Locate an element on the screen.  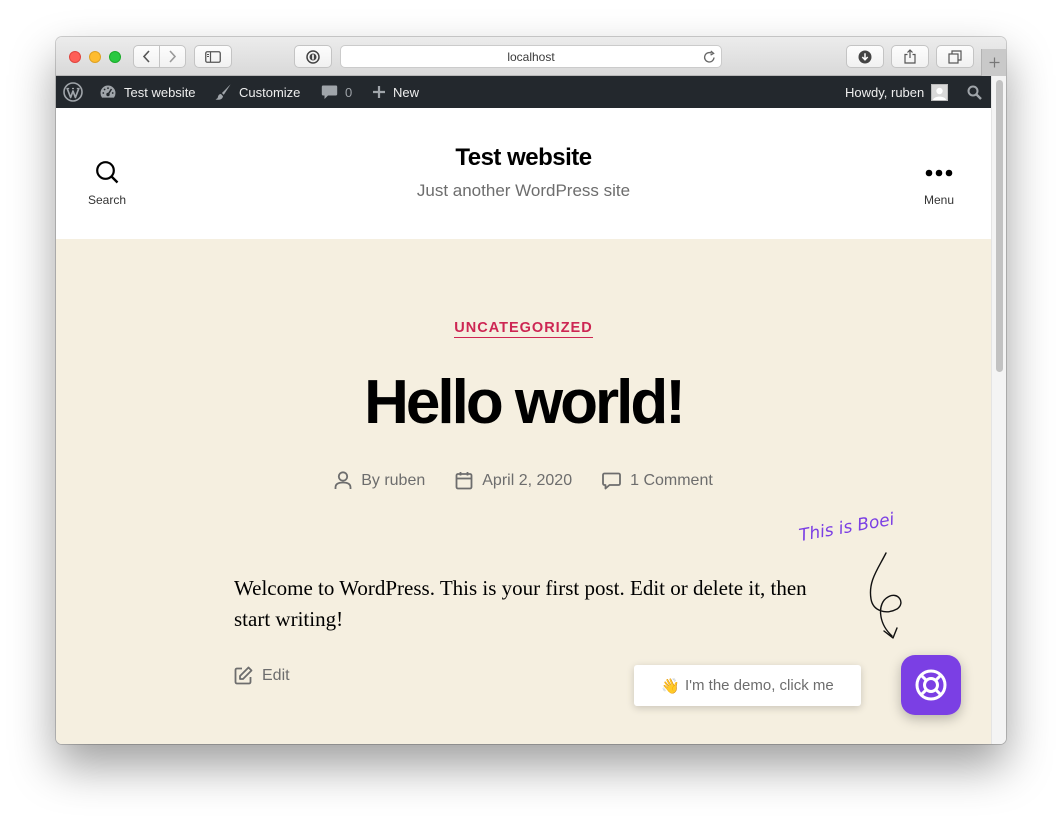
share-icon is located at coordinates (910, 56).